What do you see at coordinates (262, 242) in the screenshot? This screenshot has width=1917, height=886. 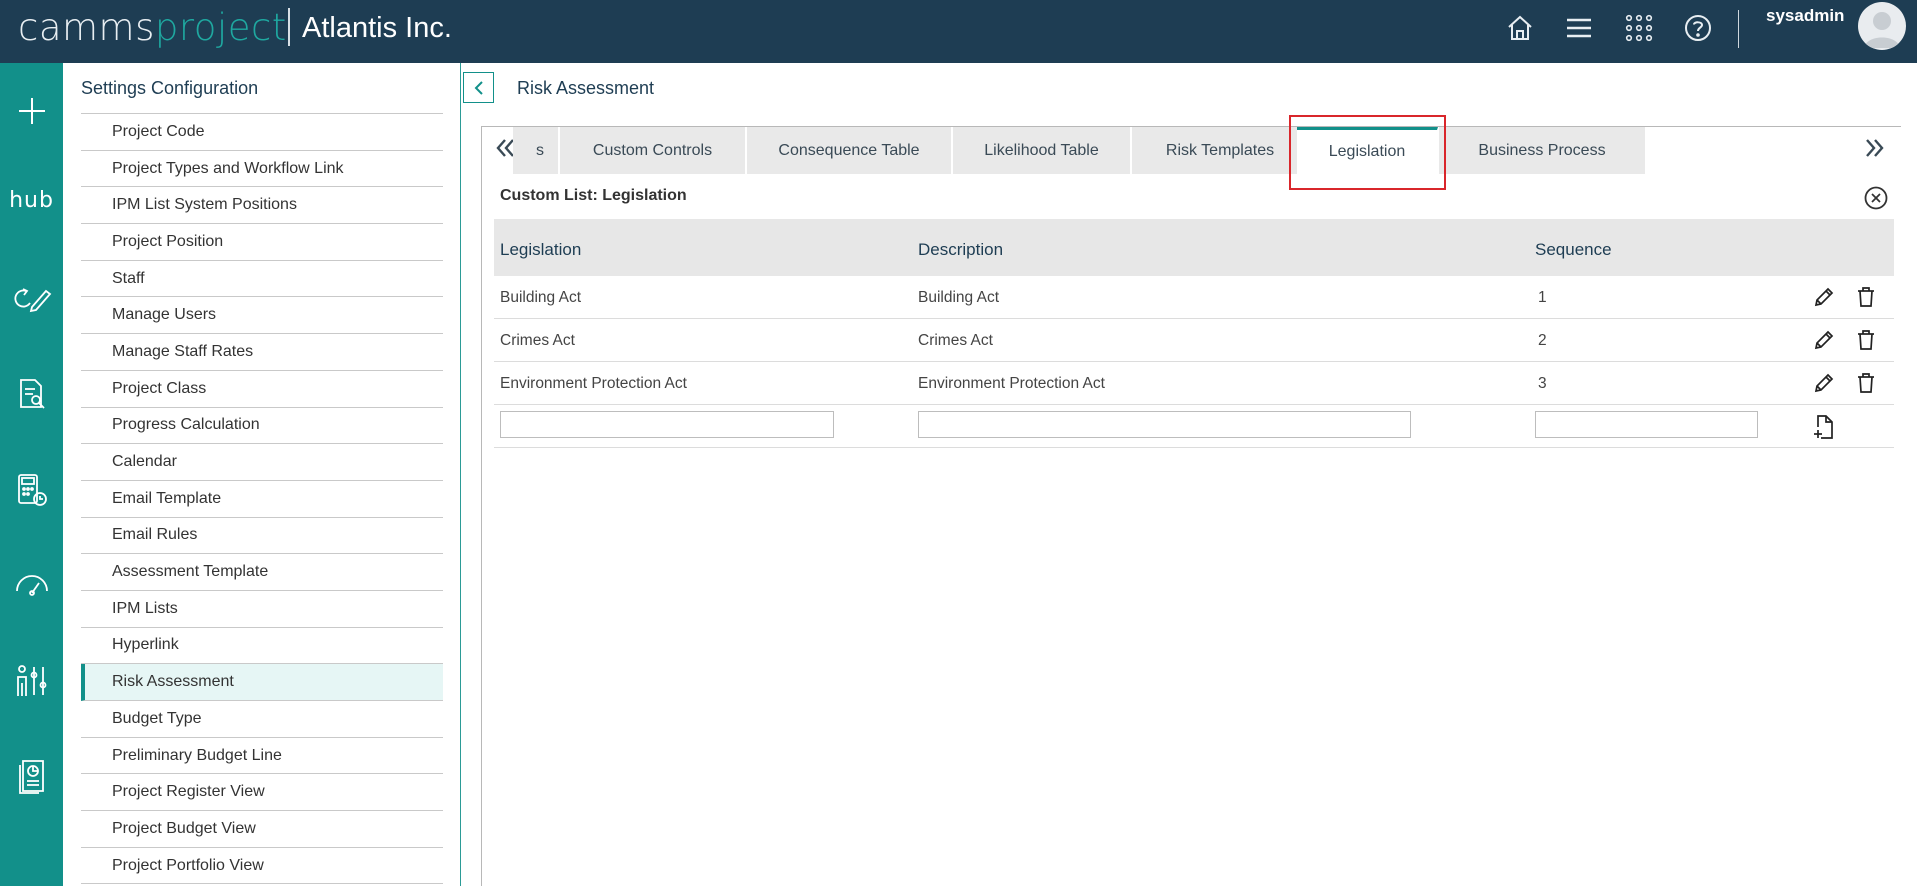 I see `settings-item-project-position: Project Position` at bounding box center [262, 242].